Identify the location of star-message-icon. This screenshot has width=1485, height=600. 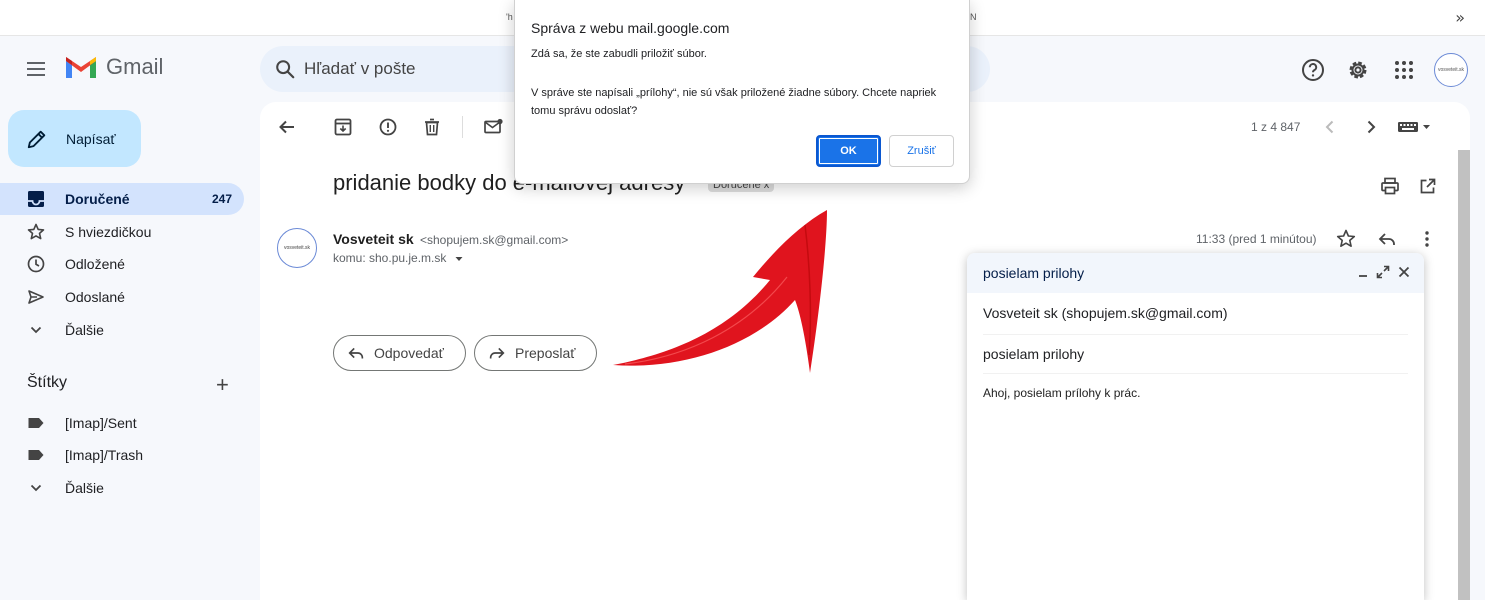
(1346, 239).